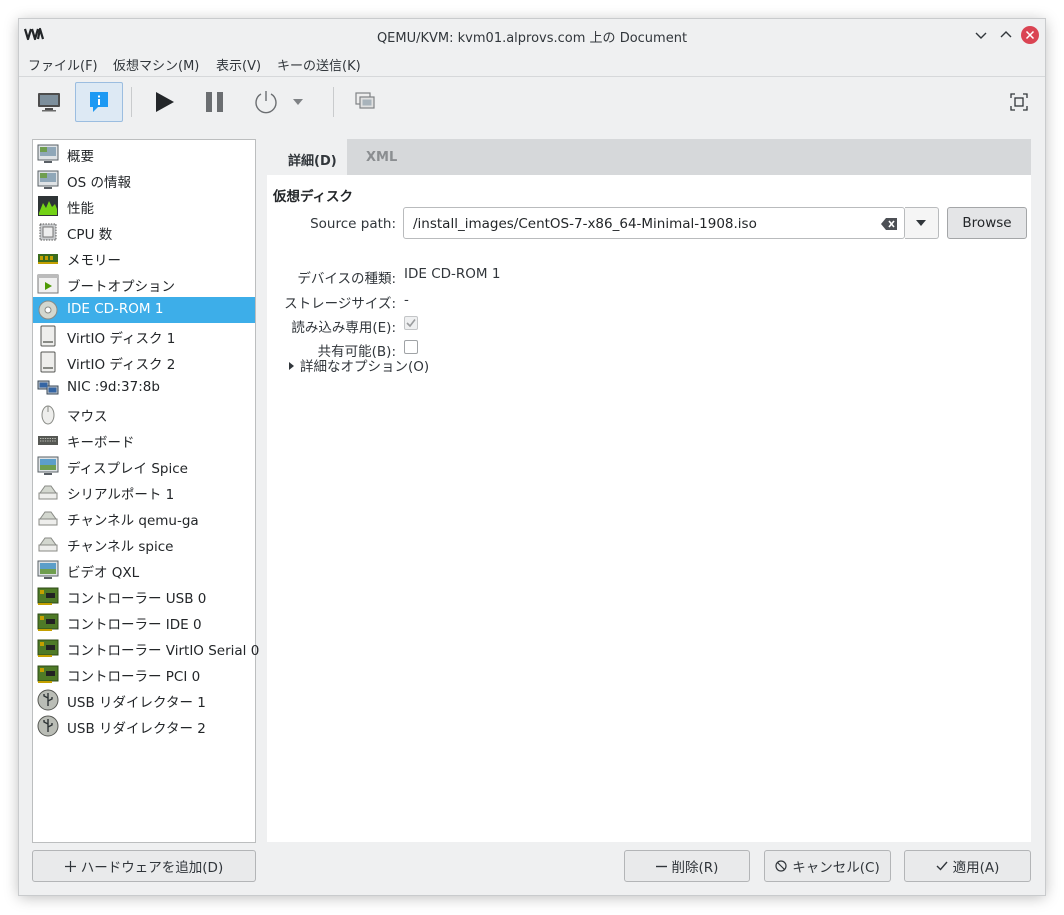  What do you see at coordinates (144, 570) in the screenshot?
I see `hardware-item: ビデオ QXL` at bounding box center [144, 570].